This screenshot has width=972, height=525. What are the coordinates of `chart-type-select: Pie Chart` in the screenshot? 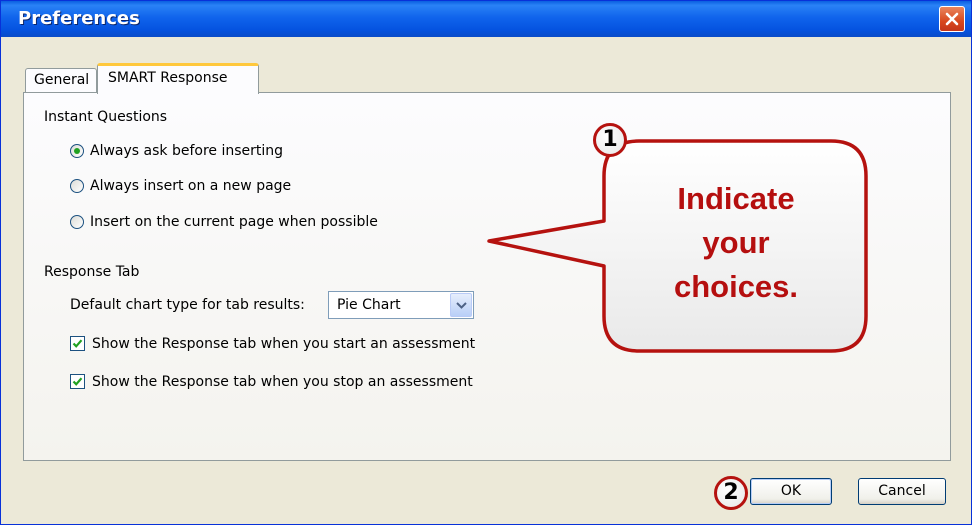 It's located at (401, 305).